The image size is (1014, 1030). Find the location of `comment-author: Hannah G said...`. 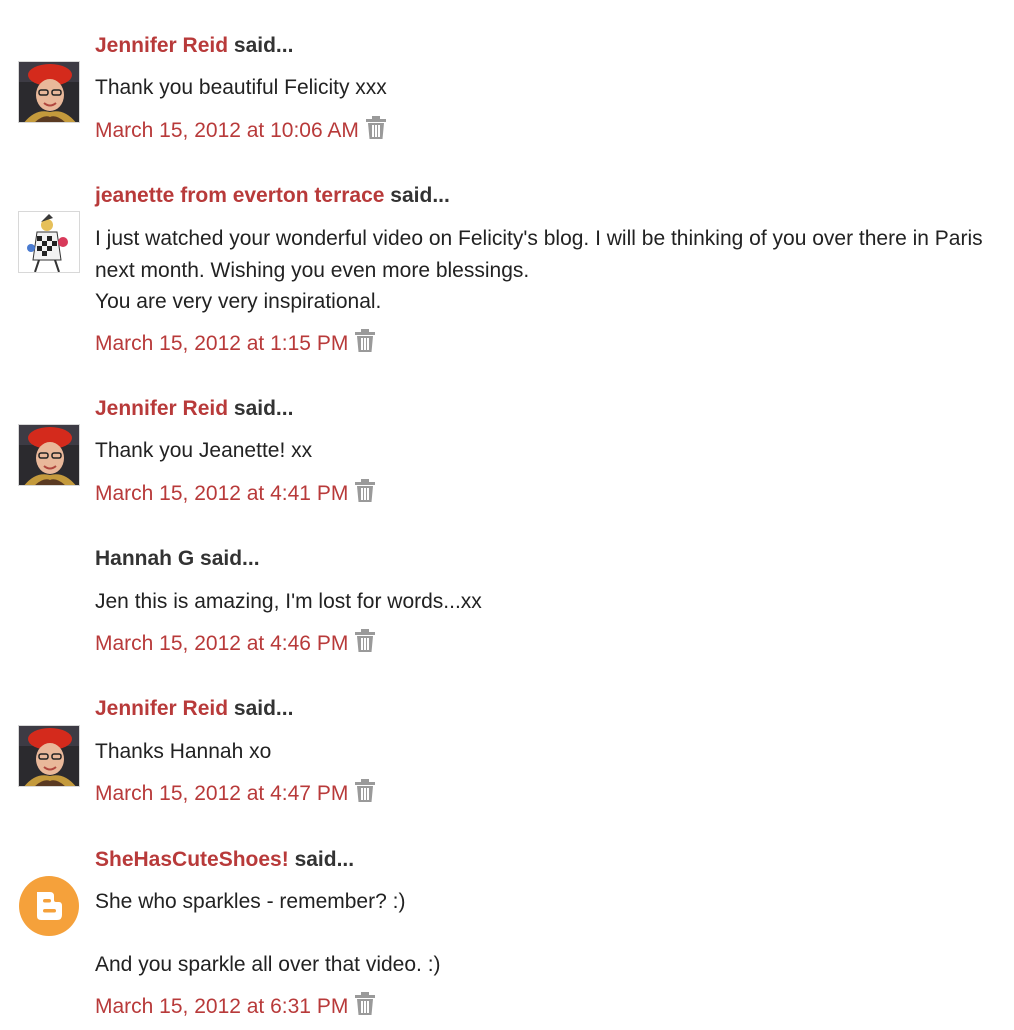

comment-author: Hannah G said... is located at coordinates (177, 559).